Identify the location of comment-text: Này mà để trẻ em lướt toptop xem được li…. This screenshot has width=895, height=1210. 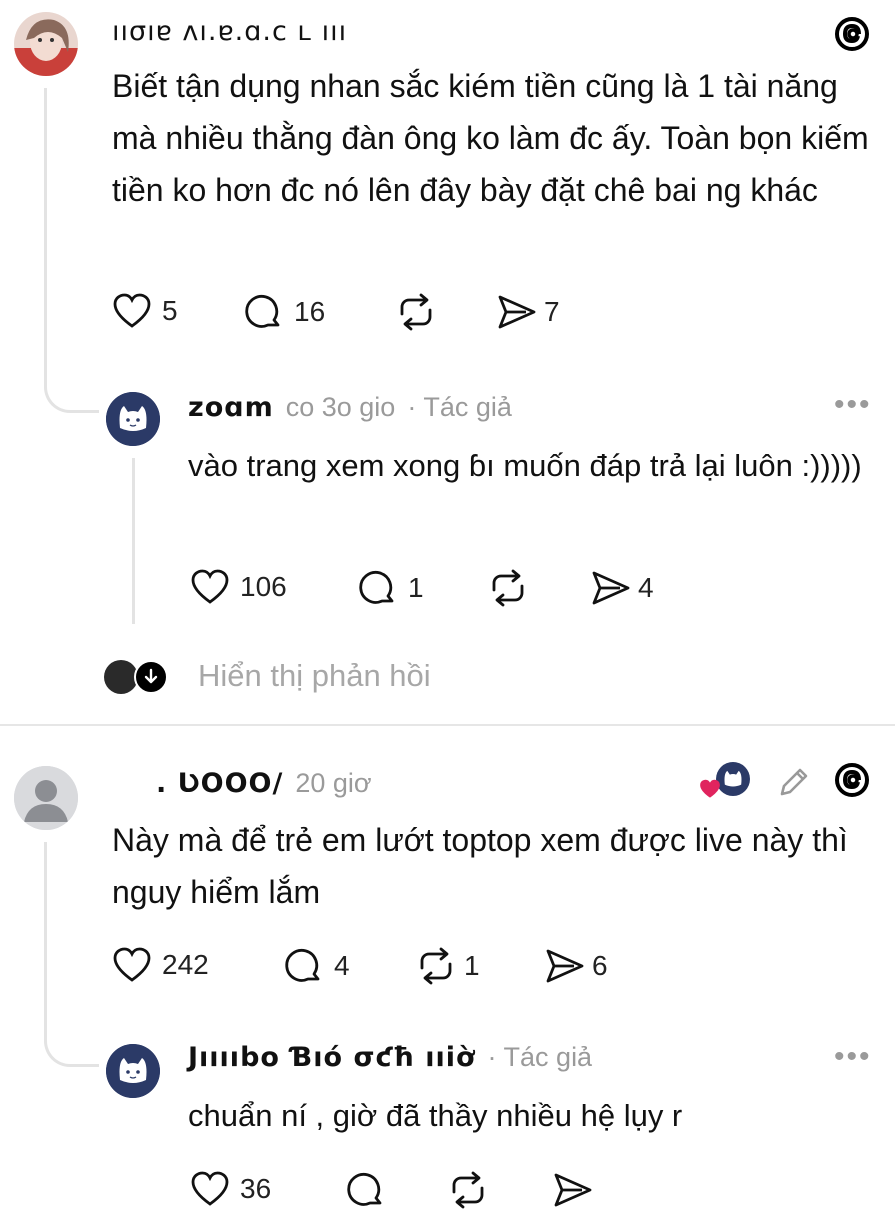
(480, 866).